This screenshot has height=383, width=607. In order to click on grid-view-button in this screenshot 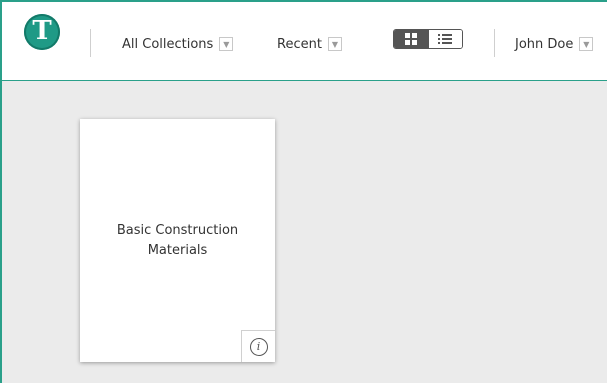, I will do `click(411, 39)`.